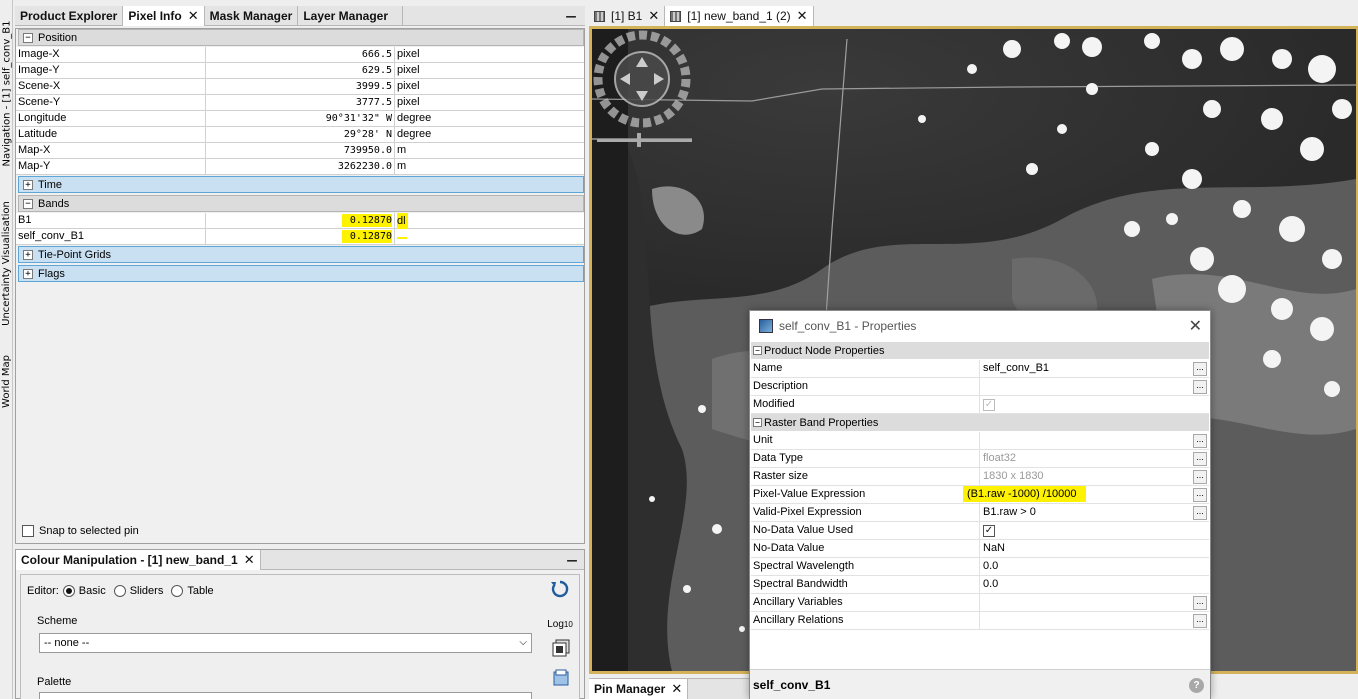 The height and width of the screenshot is (699, 1358). What do you see at coordinates (6, 381) in the screenshot?
I see `world-map-side-tab: World Map` at bounding box center [6, 381].